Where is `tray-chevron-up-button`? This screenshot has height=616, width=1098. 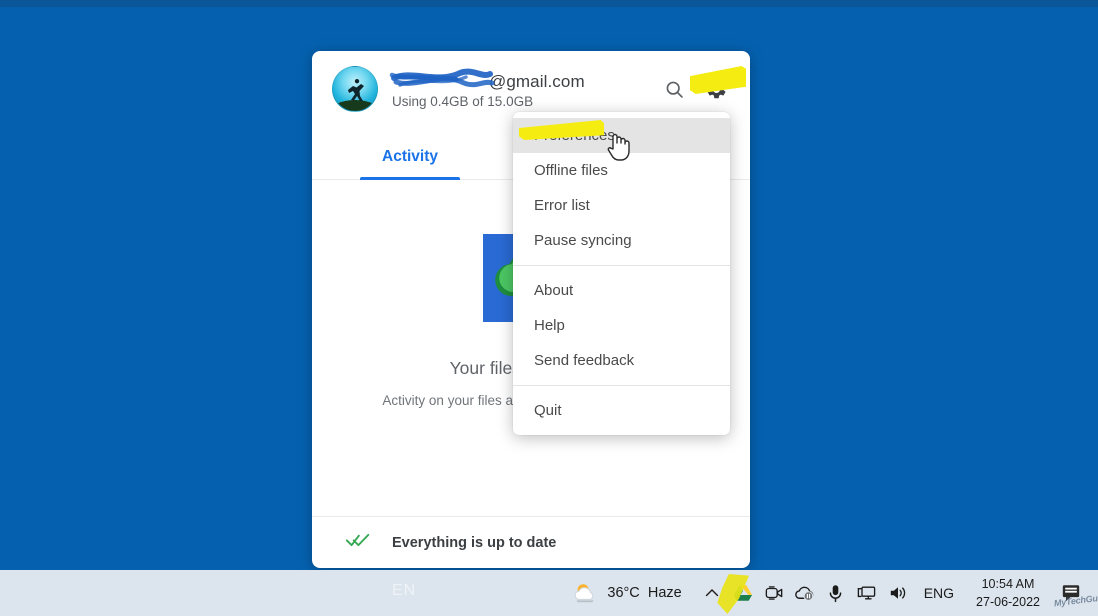
tray-chevron-up-button is located at coordinates (712, 593).